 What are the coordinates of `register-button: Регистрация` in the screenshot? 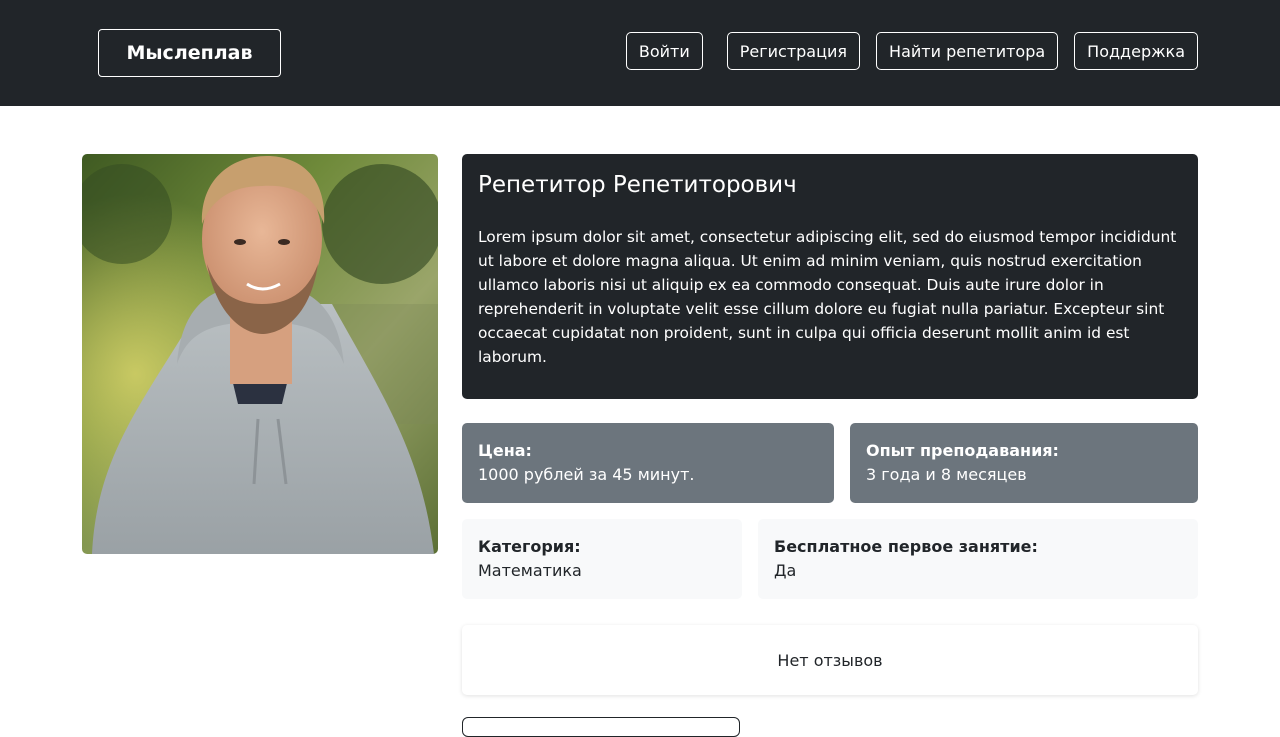 It's located at (793, 51).